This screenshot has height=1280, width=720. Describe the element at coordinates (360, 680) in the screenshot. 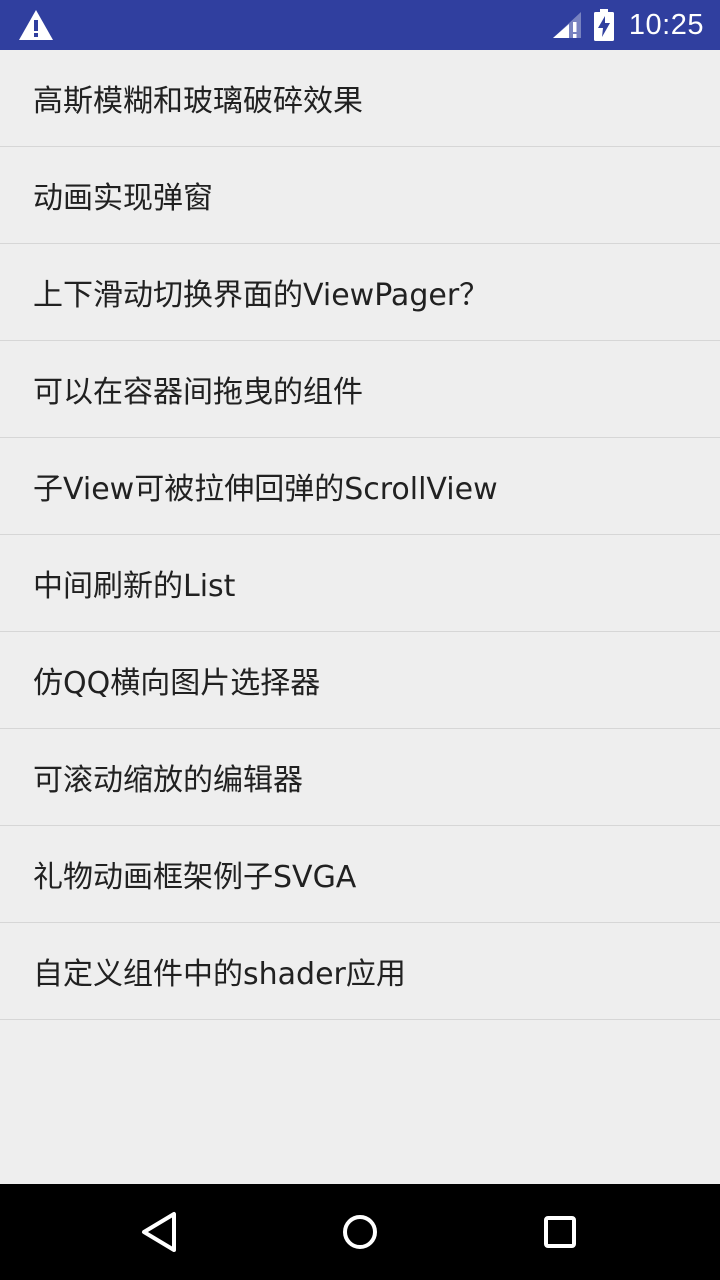

I see `list-item: 仿QQ横向图片选择器` at that location.